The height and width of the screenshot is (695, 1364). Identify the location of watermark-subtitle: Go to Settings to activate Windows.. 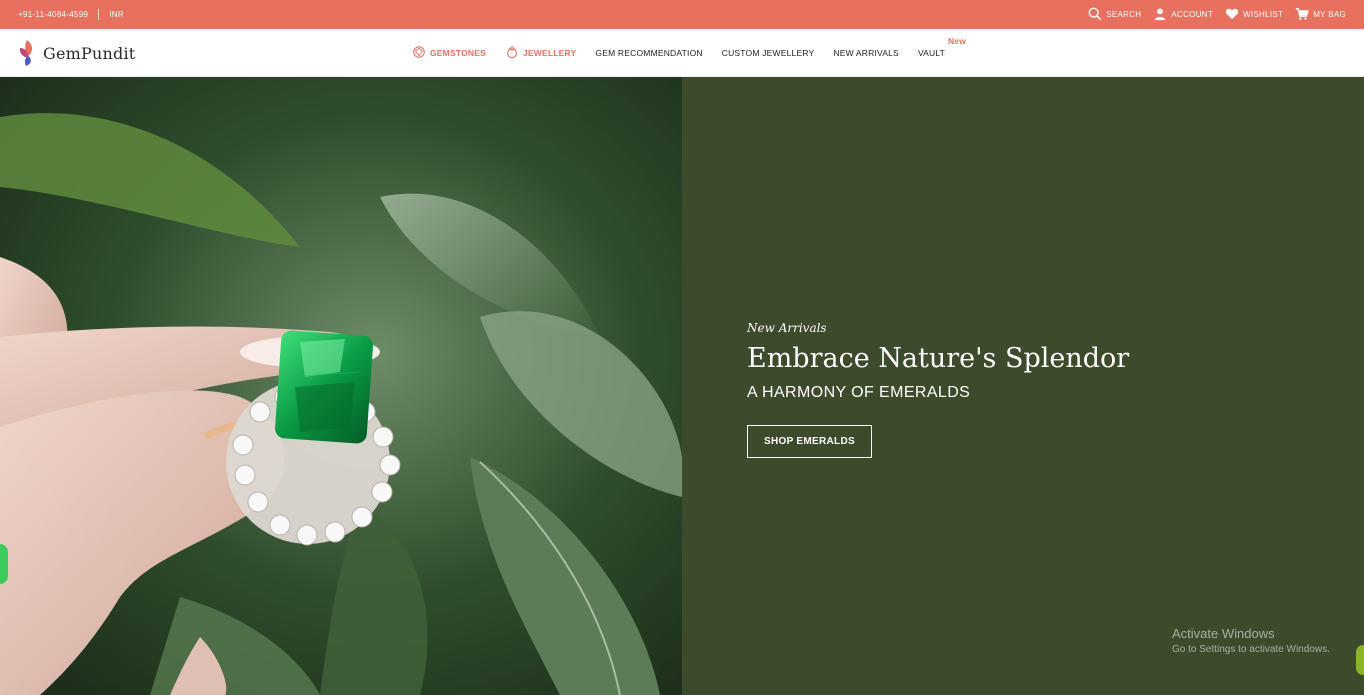
(1251, 649).